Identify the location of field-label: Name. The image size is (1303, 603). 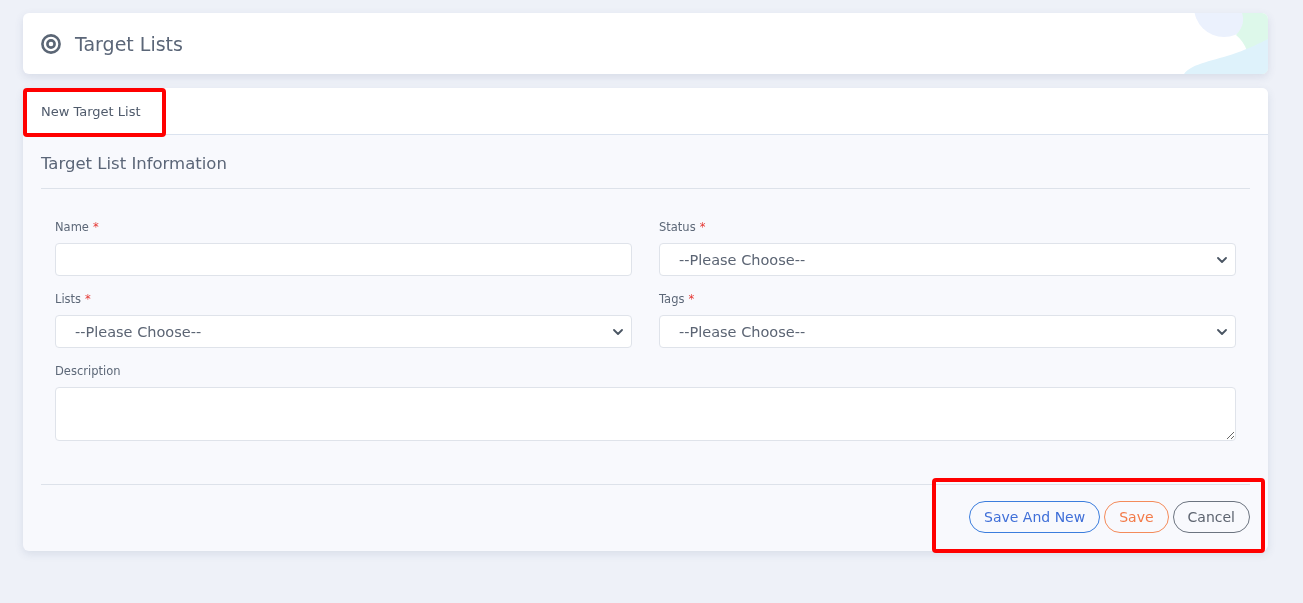
(72, 227).